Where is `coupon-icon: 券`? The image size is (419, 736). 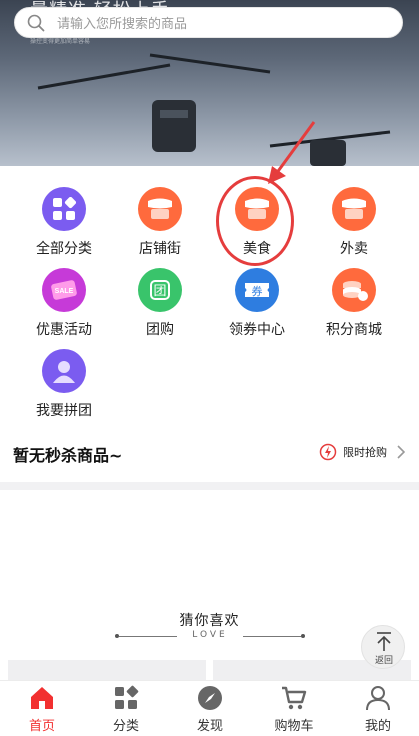
coupon-icon: 券 is located at coordinates (257, 290).